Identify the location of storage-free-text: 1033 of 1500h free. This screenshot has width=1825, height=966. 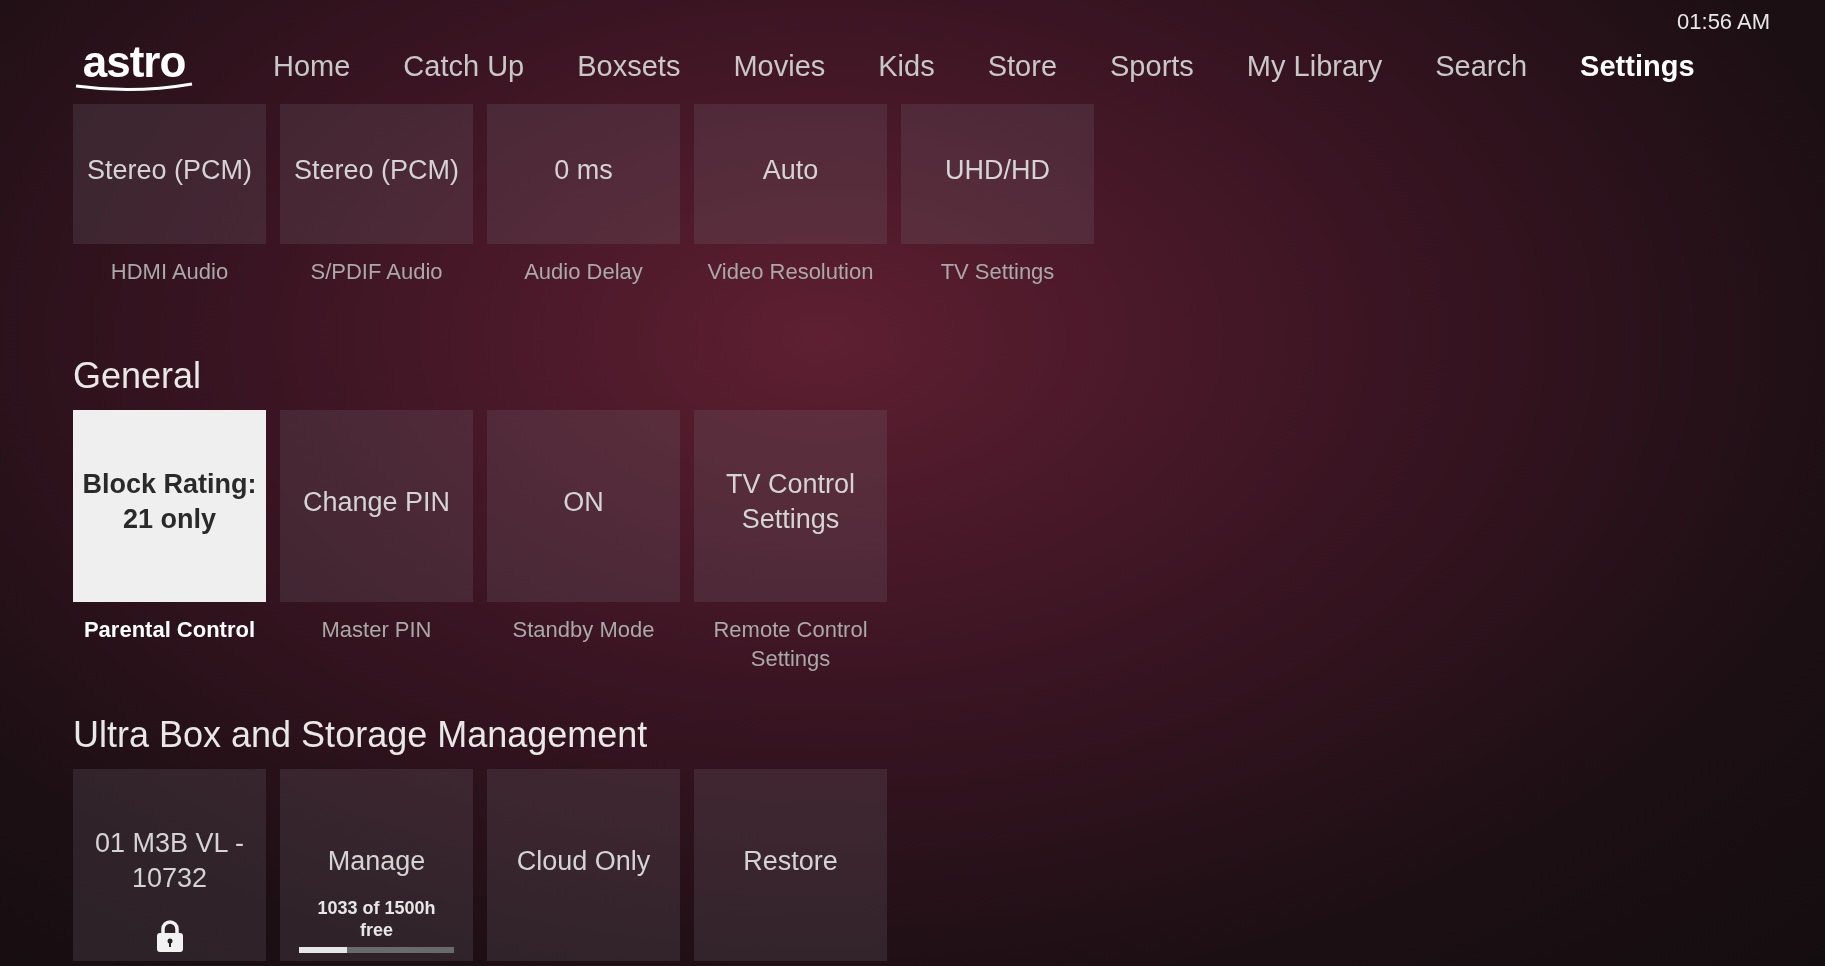
(376, 919).